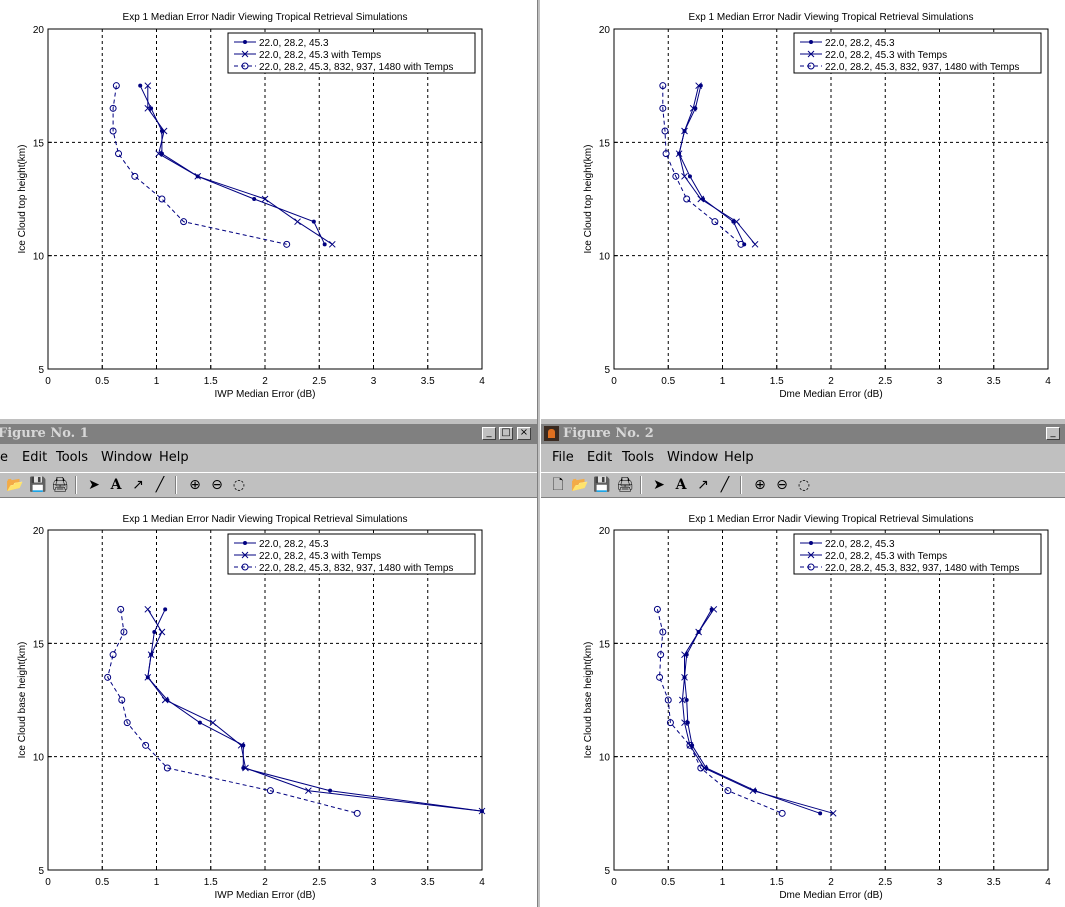 The width and height of the screenshot is (1065, 907). I want to click on figure2-title: Figure No. 2, so click(608, 433).